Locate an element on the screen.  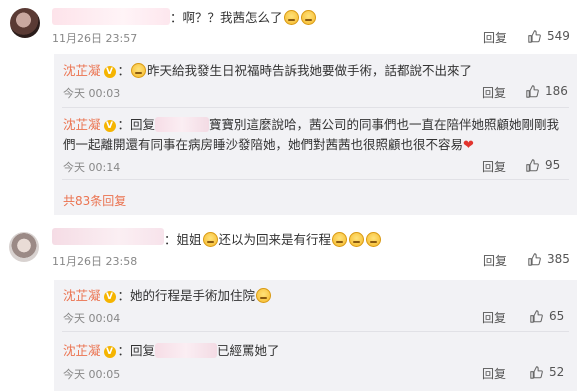
reply-text: 沈芷凝 V ：回复 寶寶別這麼說哈，茜公司的同事們也一直在陪伴她照顧她剛剛我 is located at coordinates (311, 124).